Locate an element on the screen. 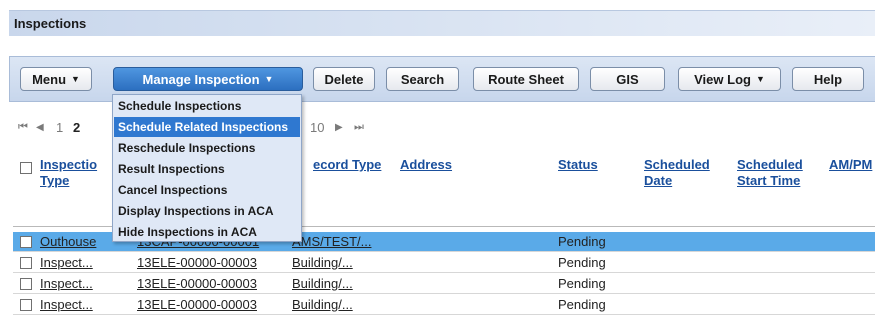  last-page-icon: ⏭ is located at coordinates (359, 127).